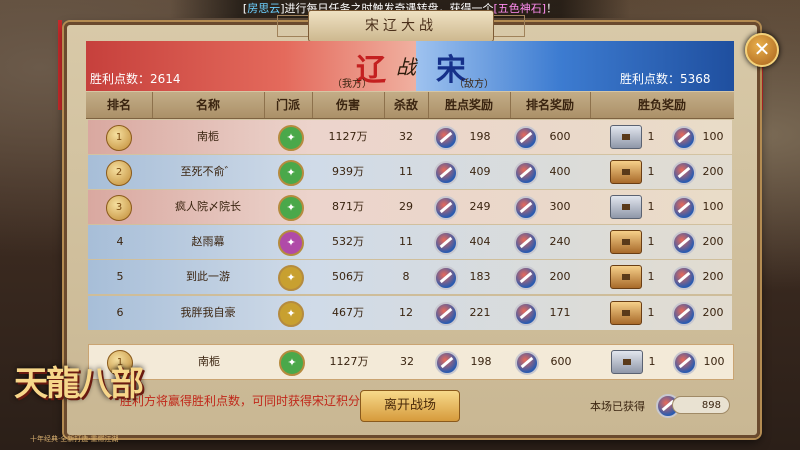 This screenshot has height=450, width=800. I want to click on table-row: 4 赵雨幕 ✦ 532万 11 404 240 1 200, so click(410, 242).